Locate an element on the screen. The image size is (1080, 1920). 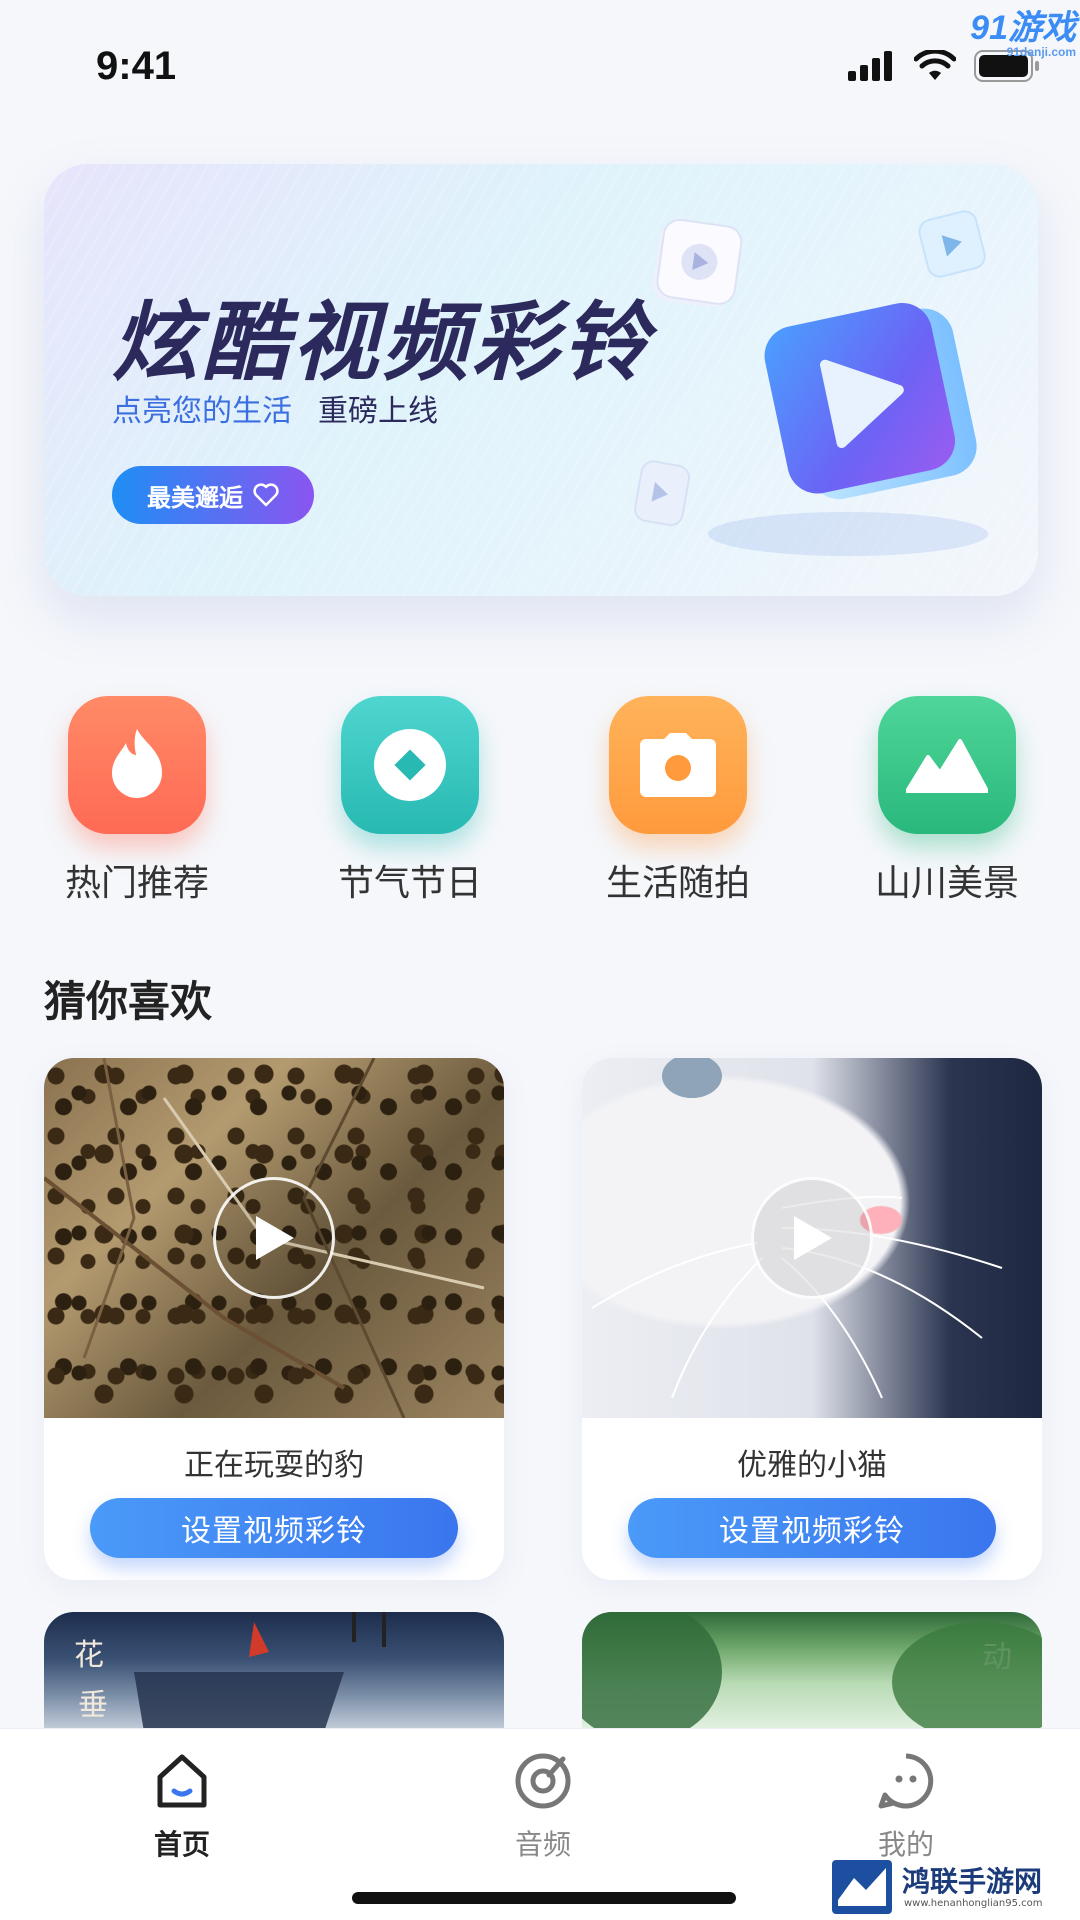
category-scenery: 山川美景 is located at coordinates (947, 801).